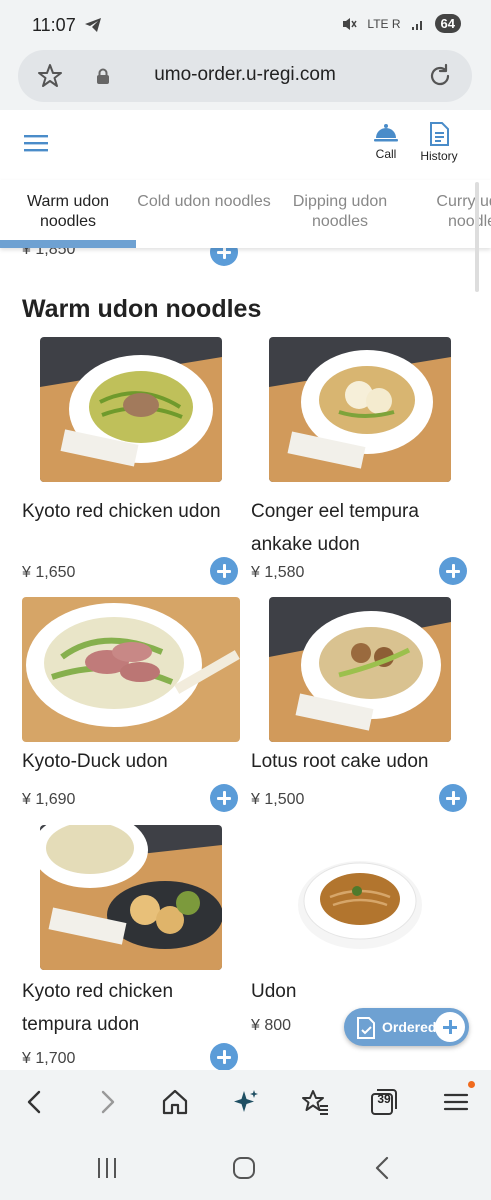 Image resolution: width=491 pixels, height=1200 pixels. What do you see at coordinates (204, 202) in the screenshot?
I see `tab-cold-udon: Cold udon noodles` at bounding box center [204, 202].